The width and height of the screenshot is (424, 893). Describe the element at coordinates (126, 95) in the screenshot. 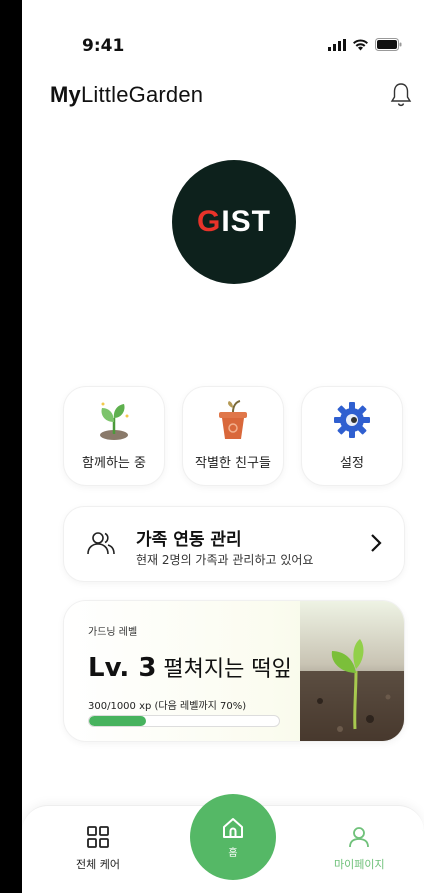

I see `app-logo: MyLittleGarden` at that location.